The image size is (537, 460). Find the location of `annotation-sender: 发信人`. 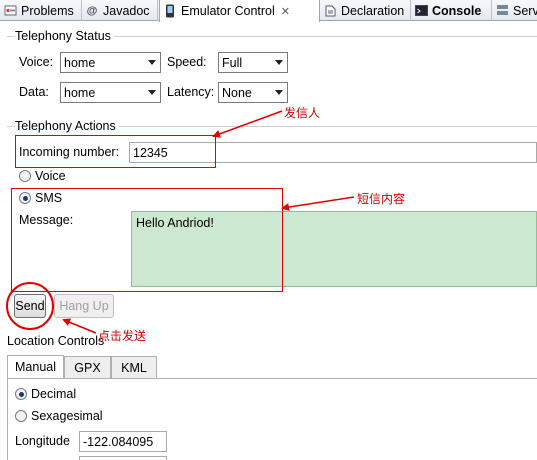

annotation-sender: 发信人 is located at coordinates (302, 113).